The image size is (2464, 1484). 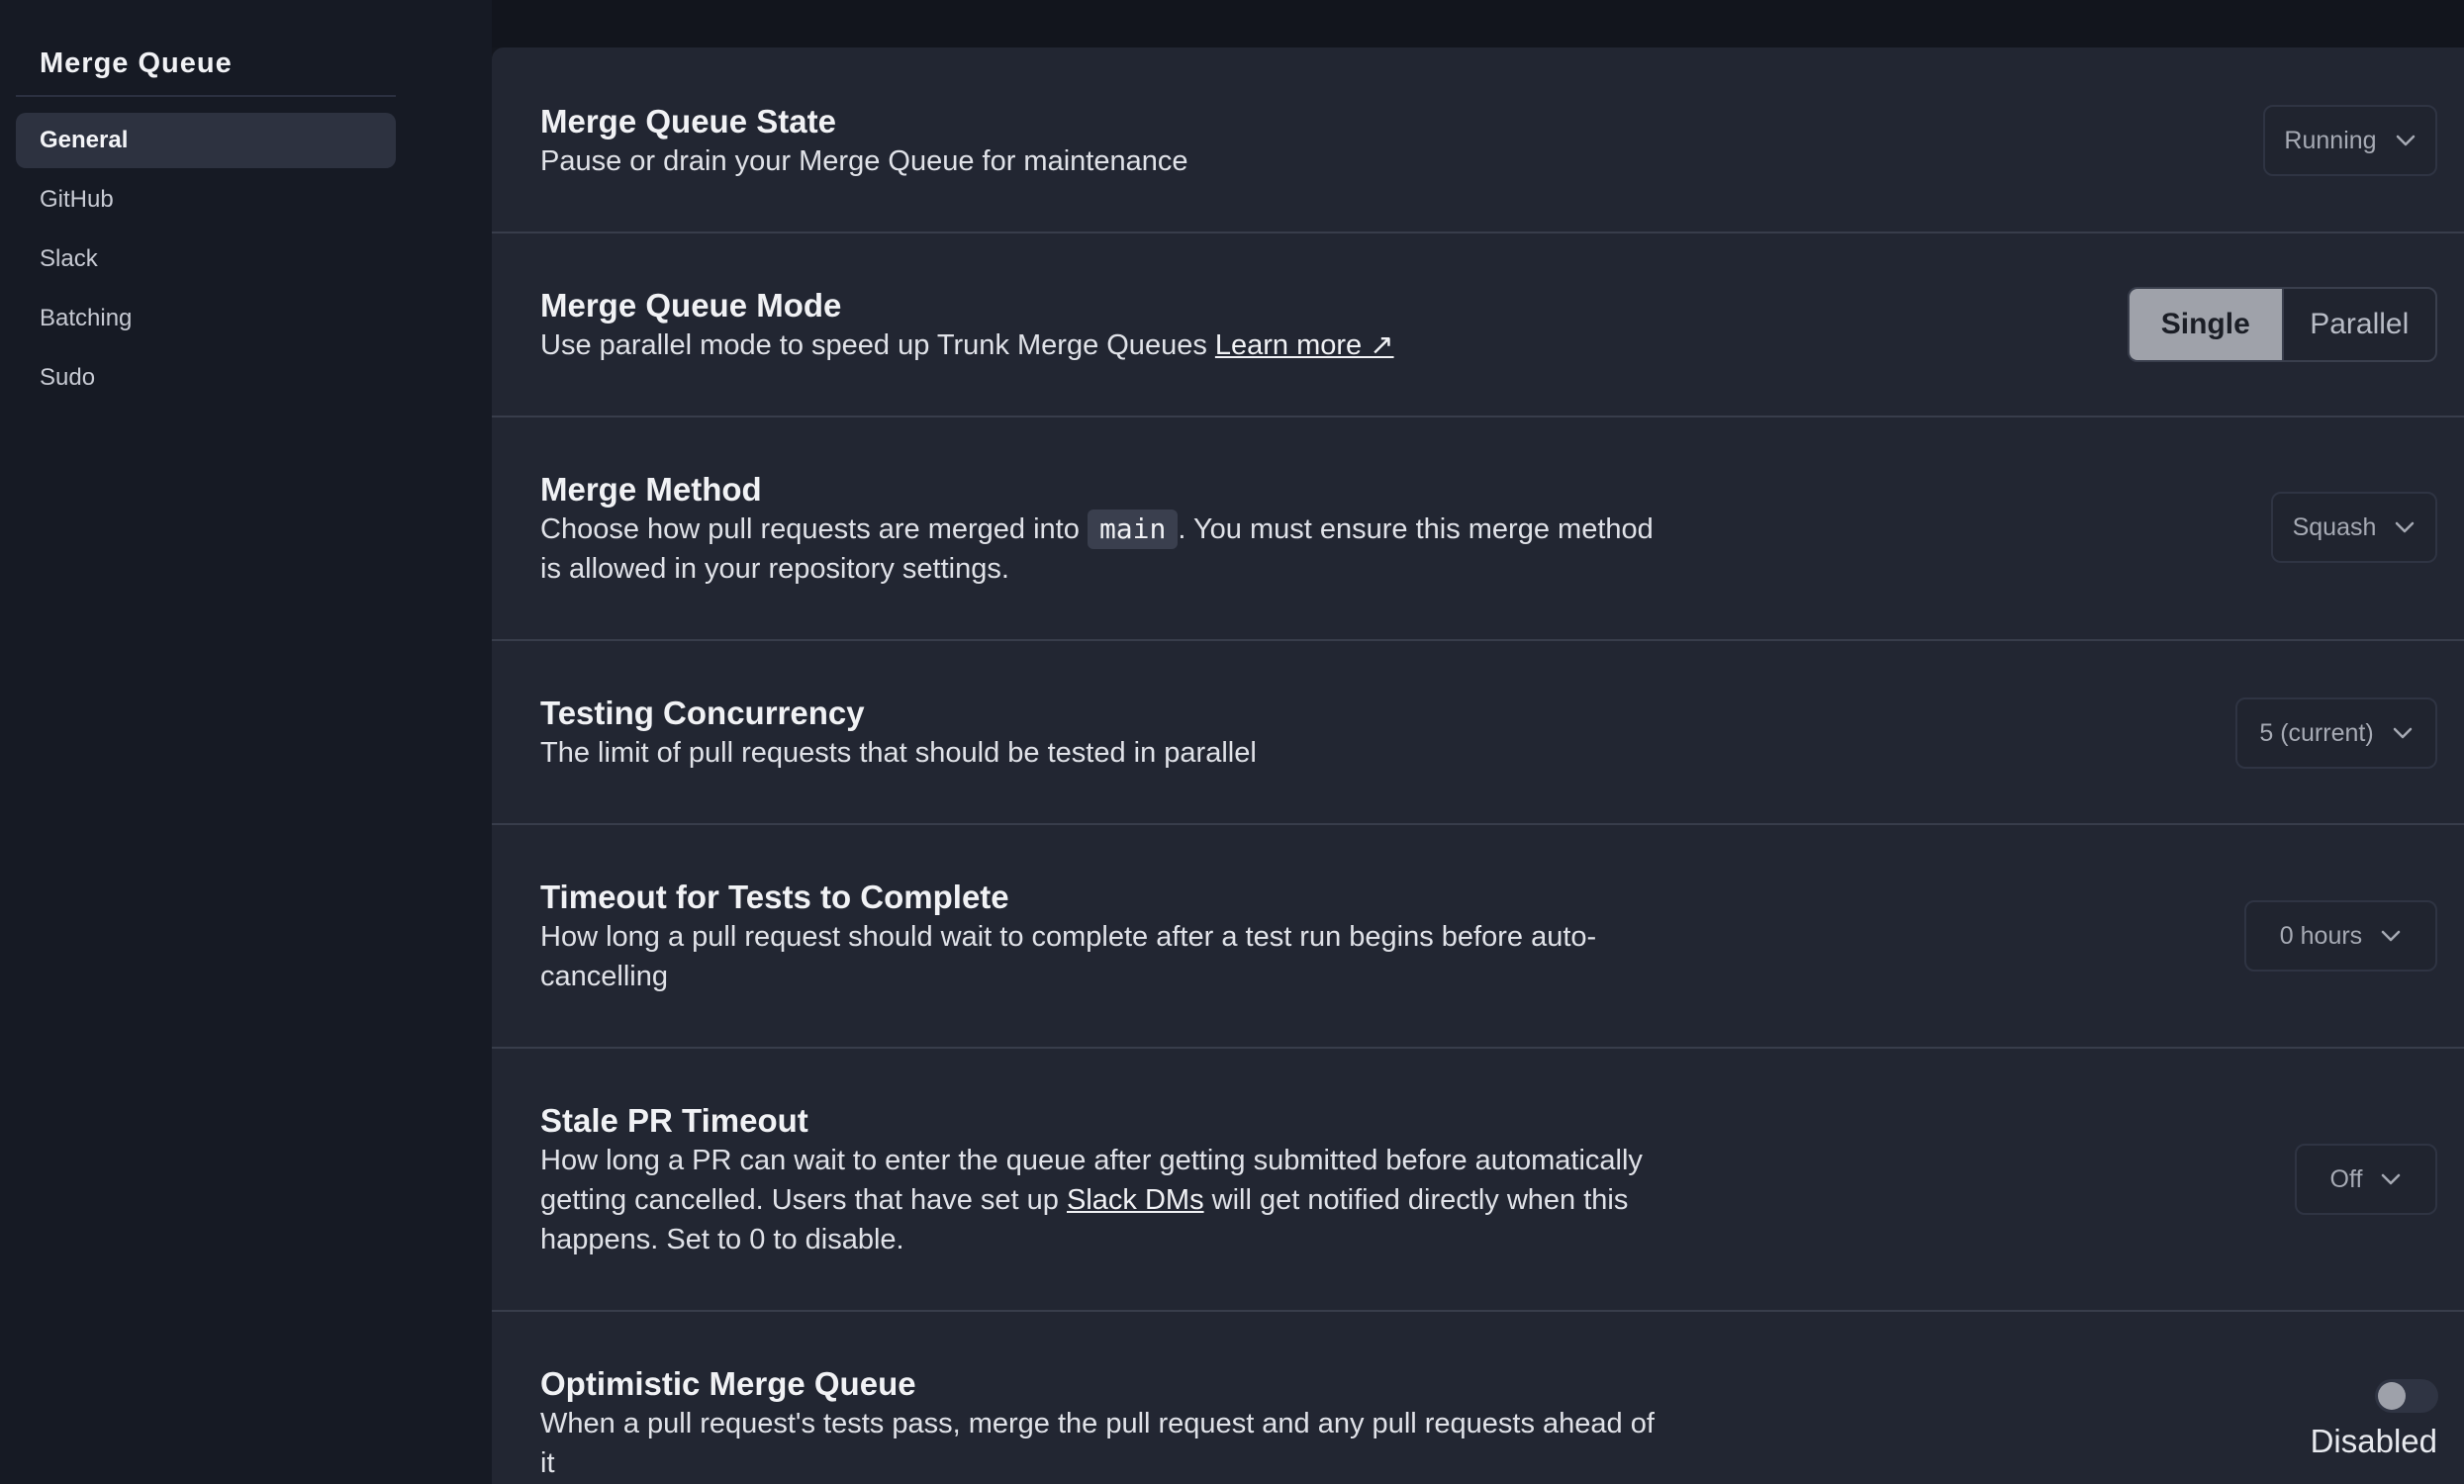 I want to click on mode-segmented-control: Single Parallel, so click(x=2283, y=324).